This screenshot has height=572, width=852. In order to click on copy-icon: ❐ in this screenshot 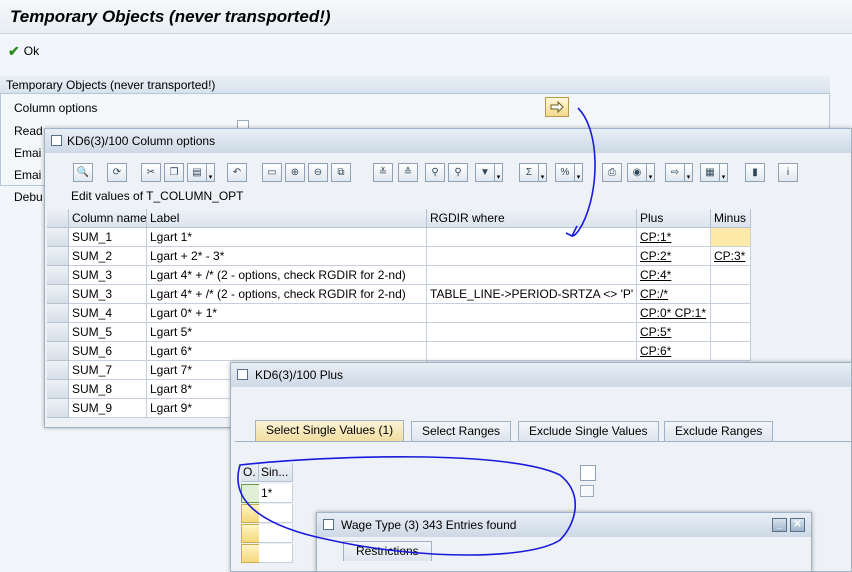, I will do `click(174, 172)`.